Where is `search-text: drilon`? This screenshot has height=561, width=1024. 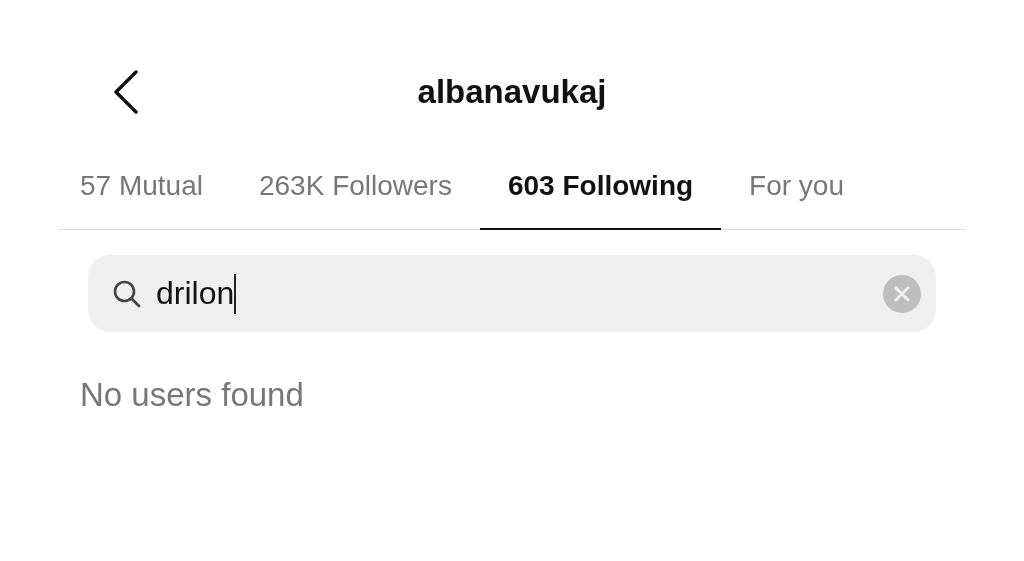
search-text: drilon is located at coordinates (195, 293).